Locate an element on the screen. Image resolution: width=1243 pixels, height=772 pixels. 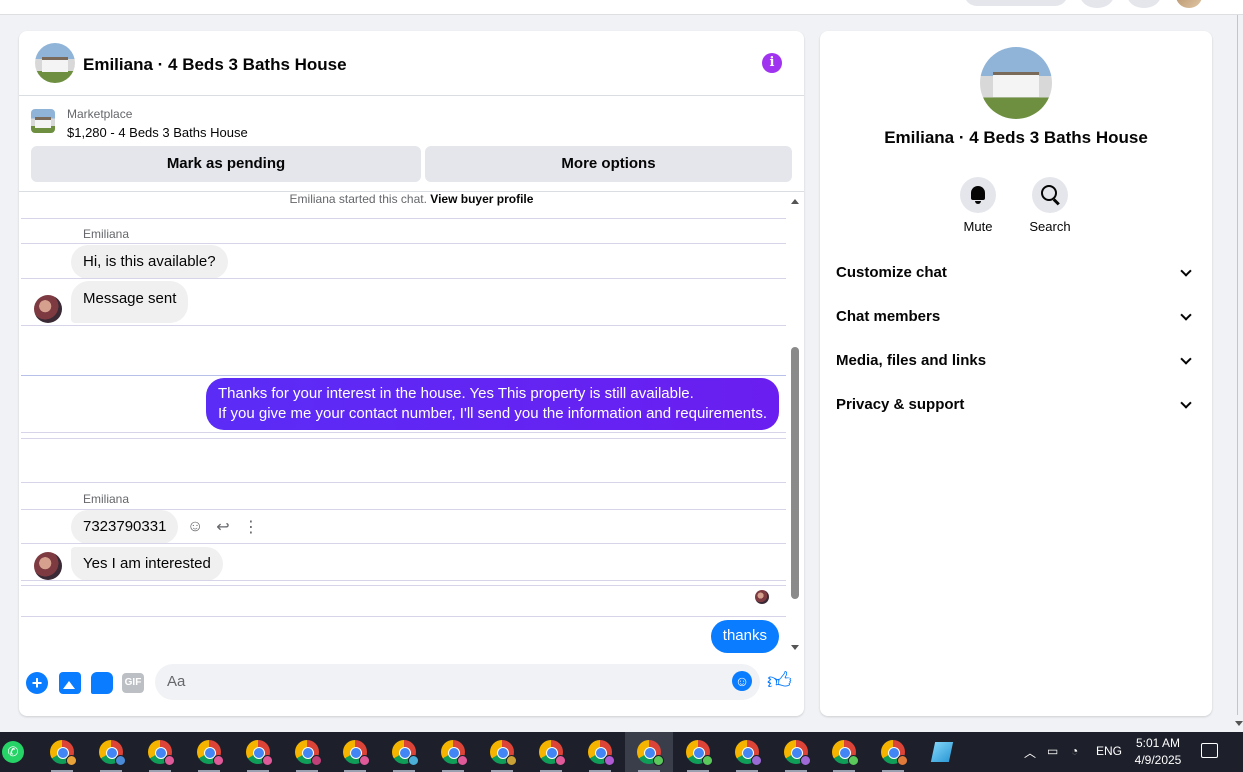
listing-thumbnail is located at coordinates (43, 121).